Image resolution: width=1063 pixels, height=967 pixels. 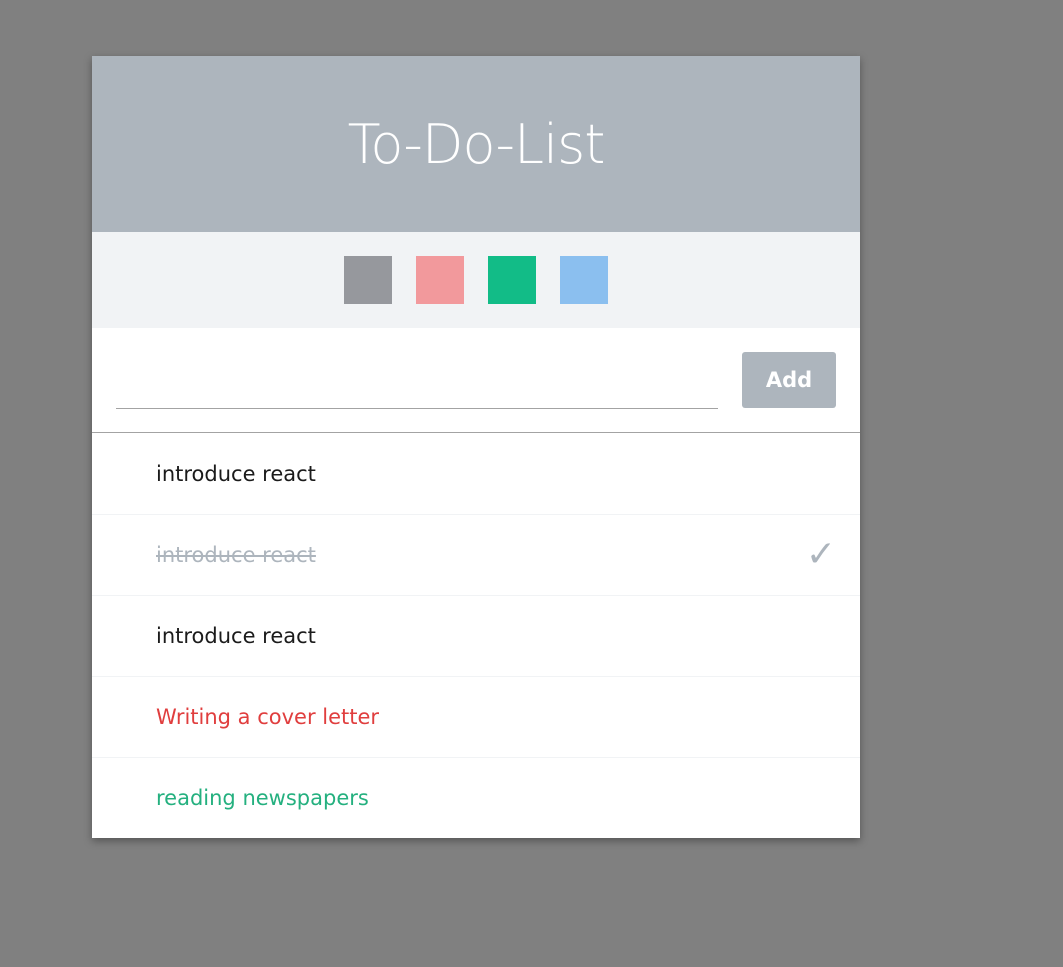 I want to click on add-button: Add, so click(x=789, y=380).